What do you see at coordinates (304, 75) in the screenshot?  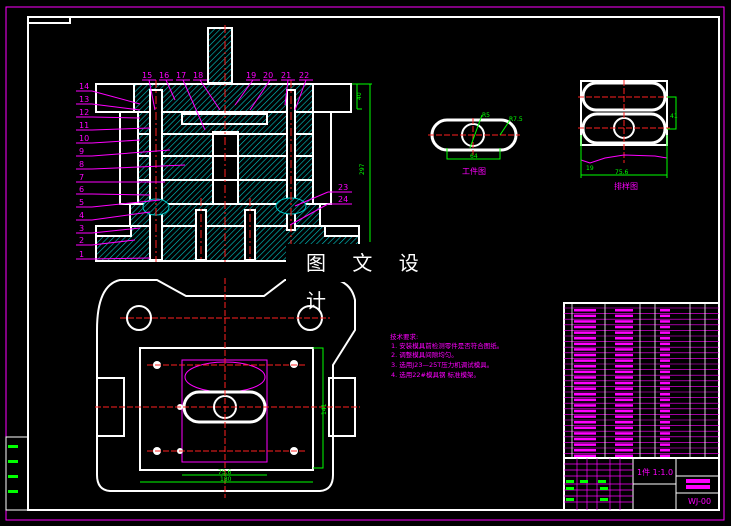 I see `part-label: 22` at bounding box center [304, 75].